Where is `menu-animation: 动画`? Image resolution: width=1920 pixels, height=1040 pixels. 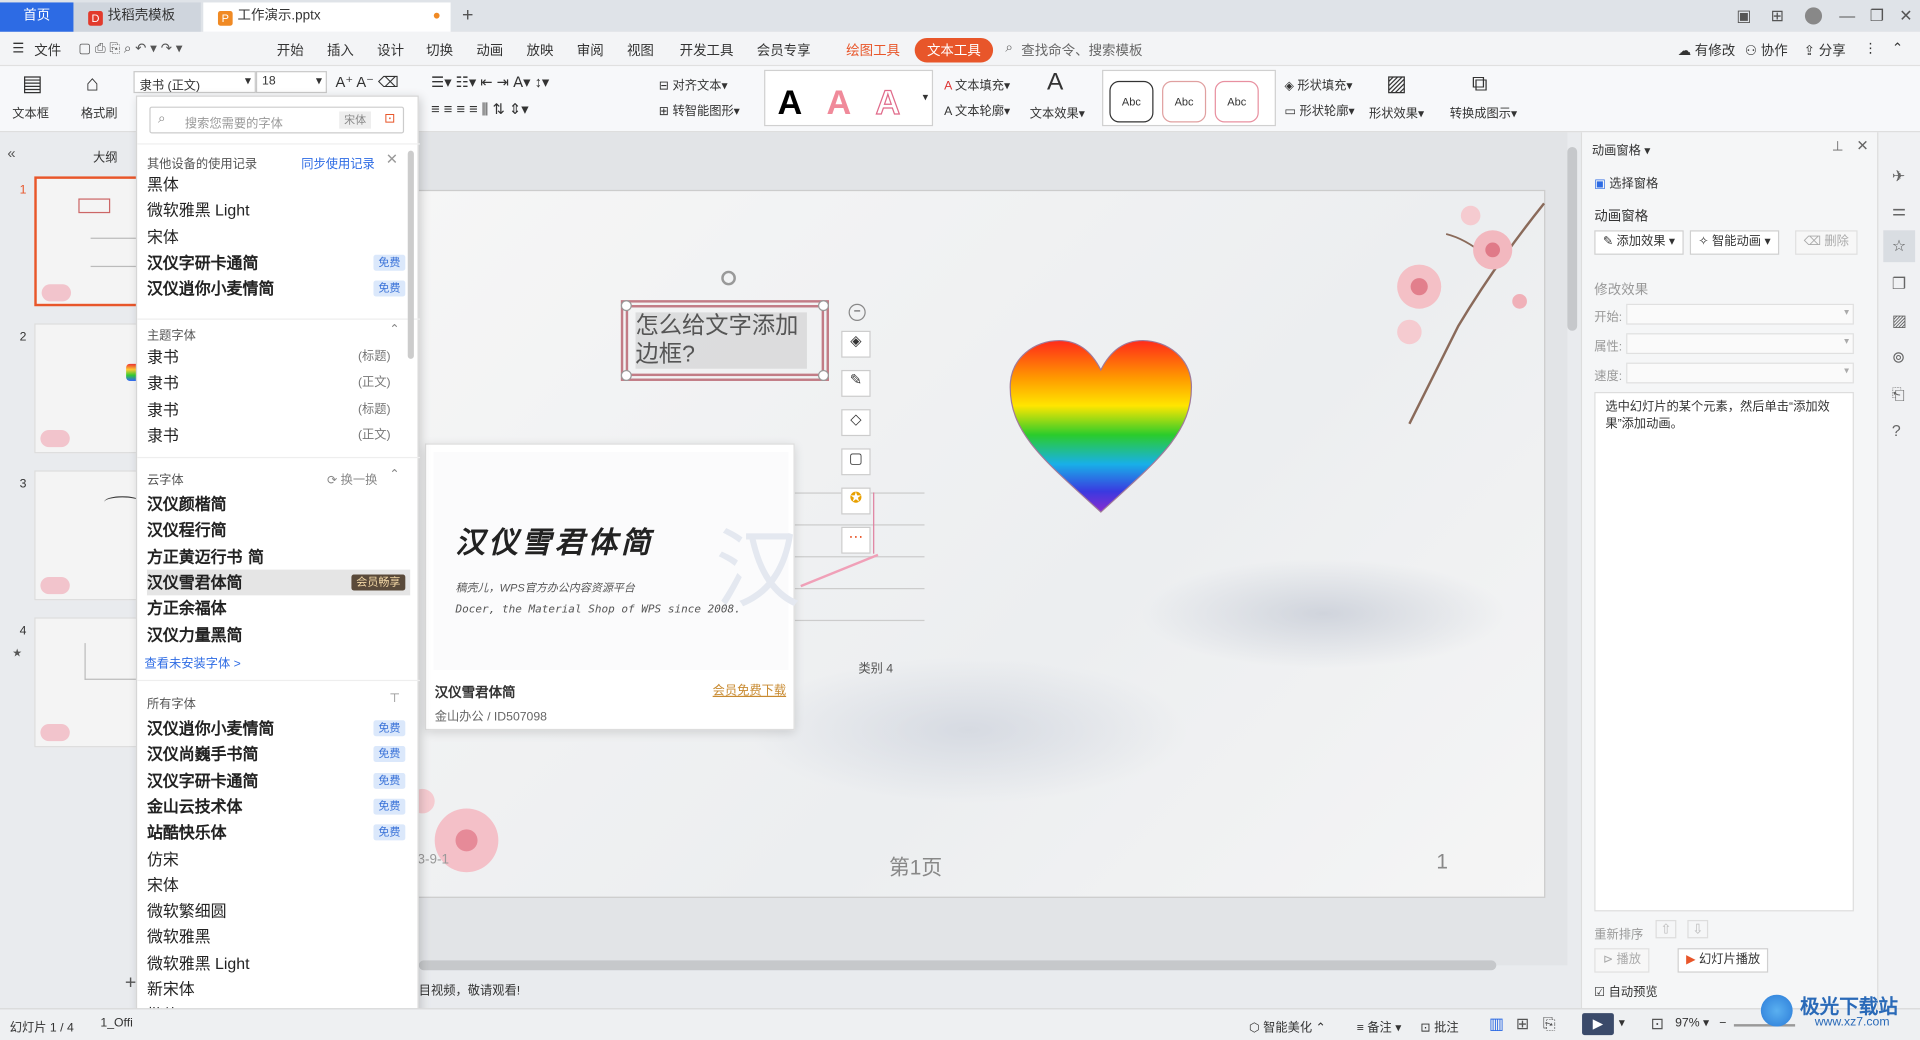 menu-animation: 动画 is located at coordinates (489, 50).